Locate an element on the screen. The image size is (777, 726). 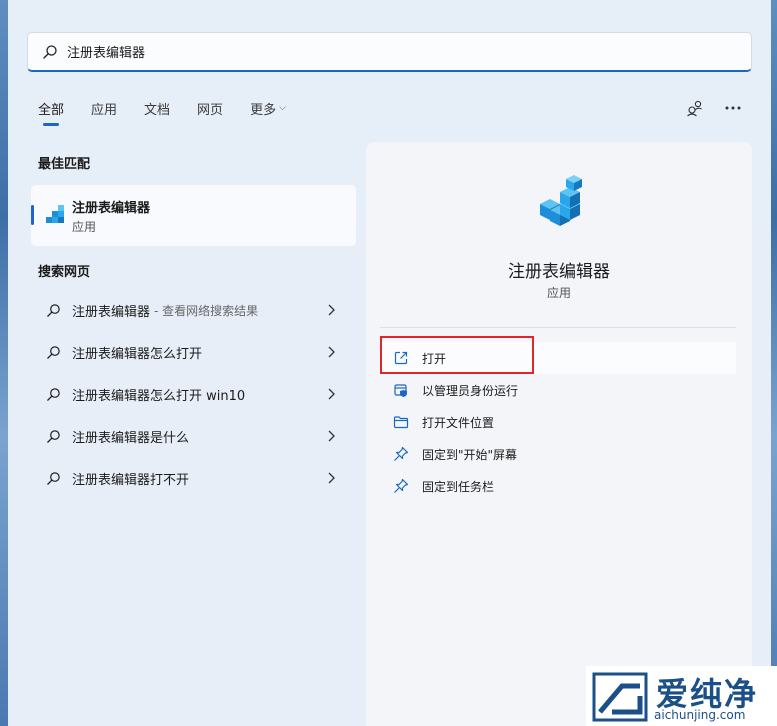
tab-more: 更多 ⌵ is located at coordinates (268, 108).